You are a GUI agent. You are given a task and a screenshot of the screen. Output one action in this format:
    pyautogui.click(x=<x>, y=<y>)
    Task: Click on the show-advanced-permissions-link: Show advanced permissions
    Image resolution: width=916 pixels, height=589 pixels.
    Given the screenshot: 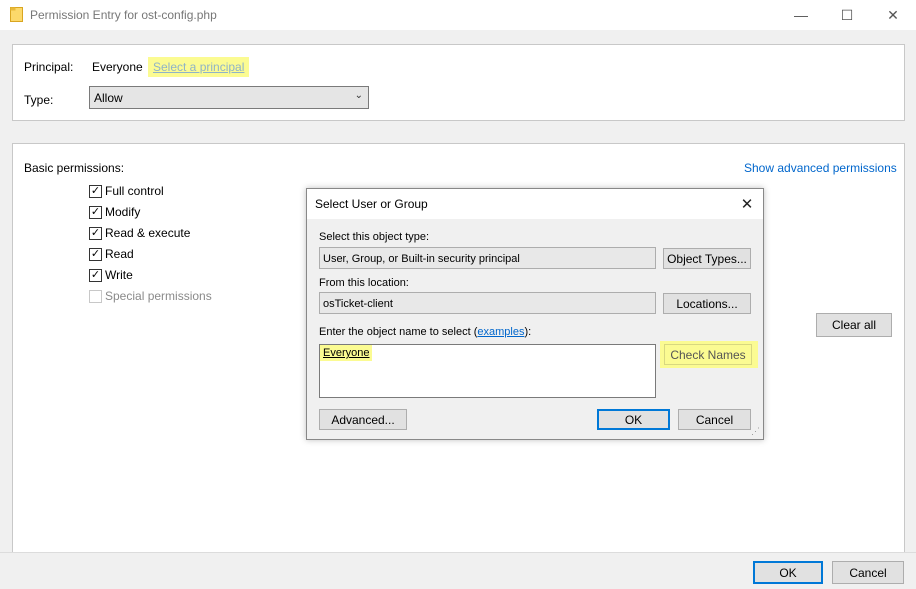 What is the action you would take?
    pyautogui.click(x=820, y=168)
    